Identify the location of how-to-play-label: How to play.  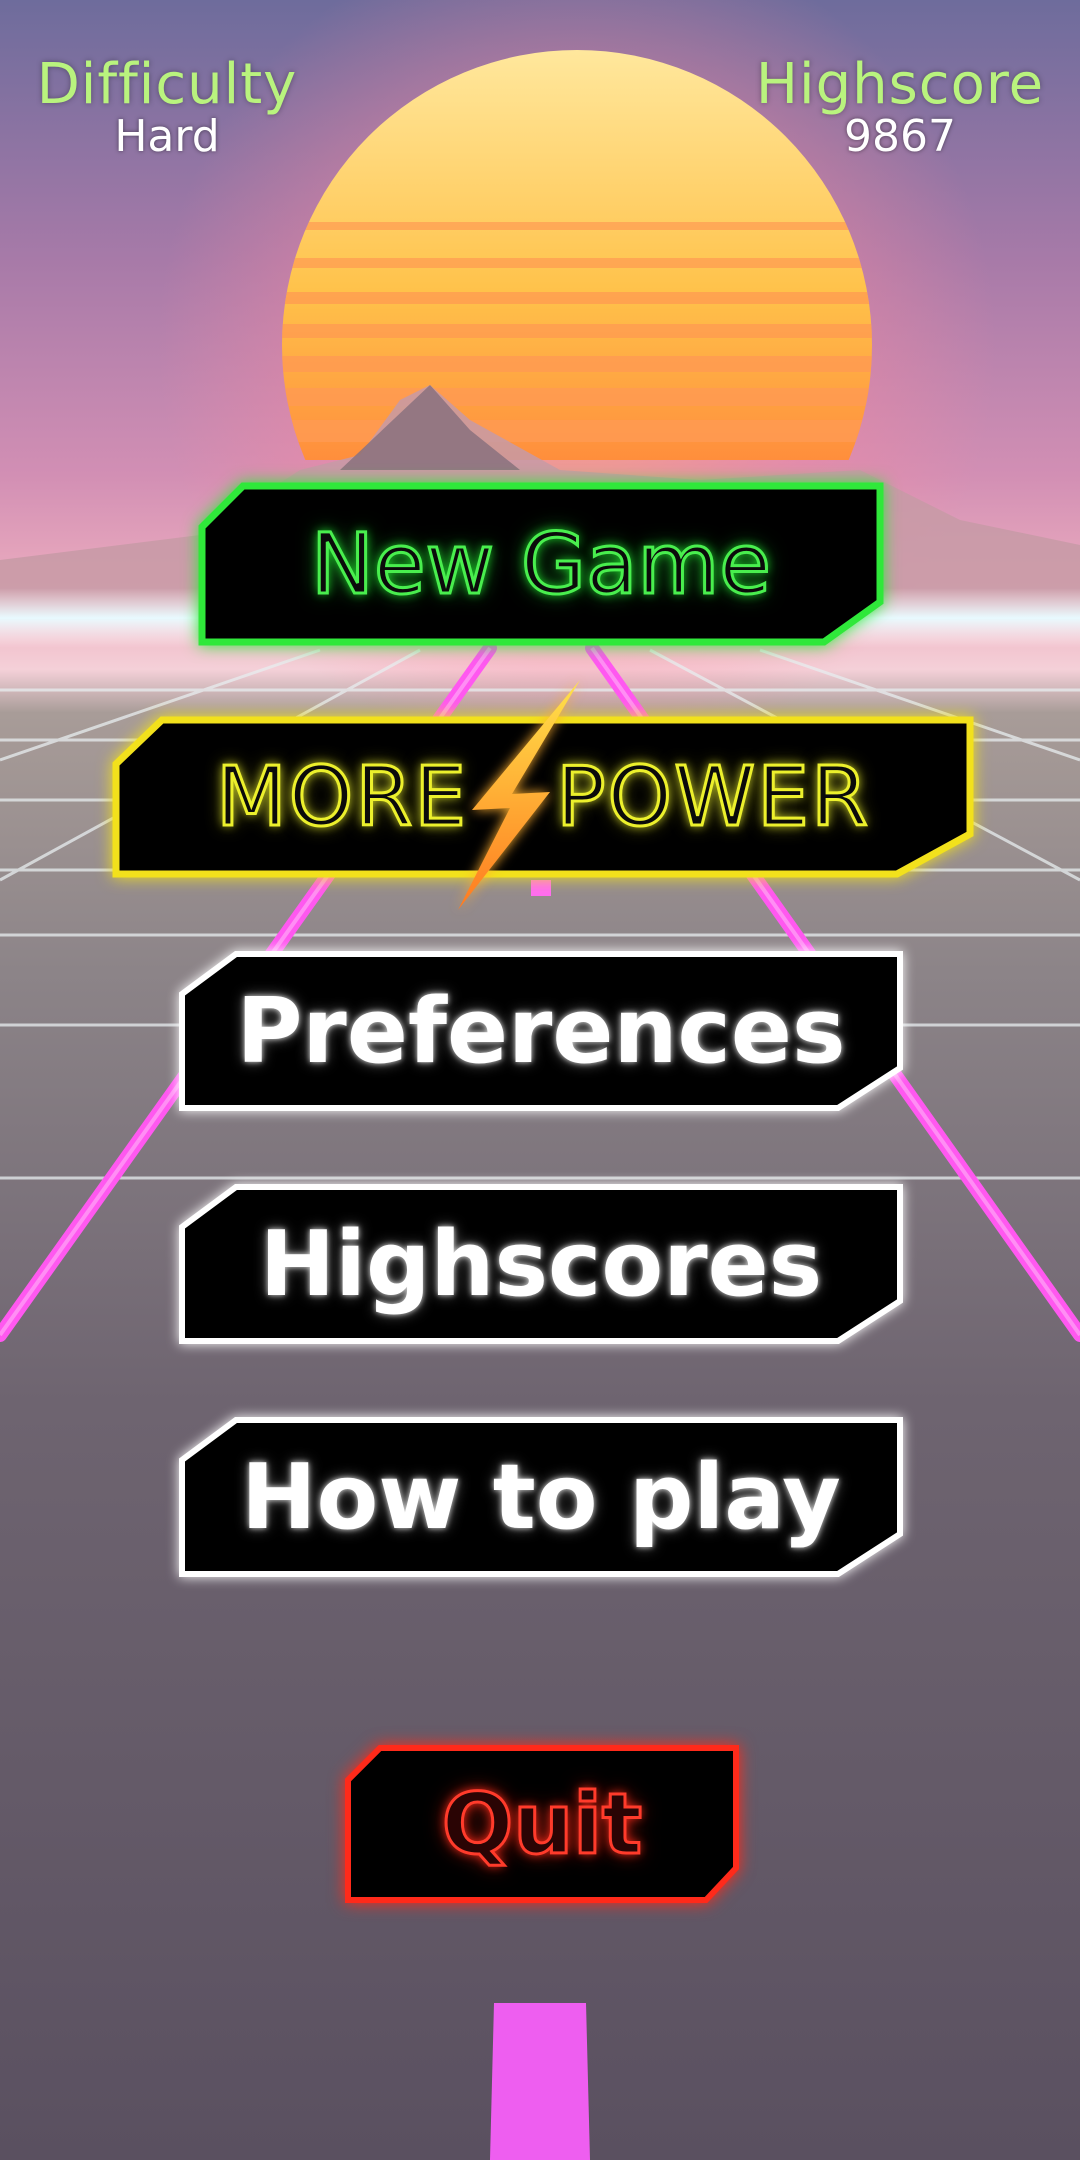
(541, 1497).